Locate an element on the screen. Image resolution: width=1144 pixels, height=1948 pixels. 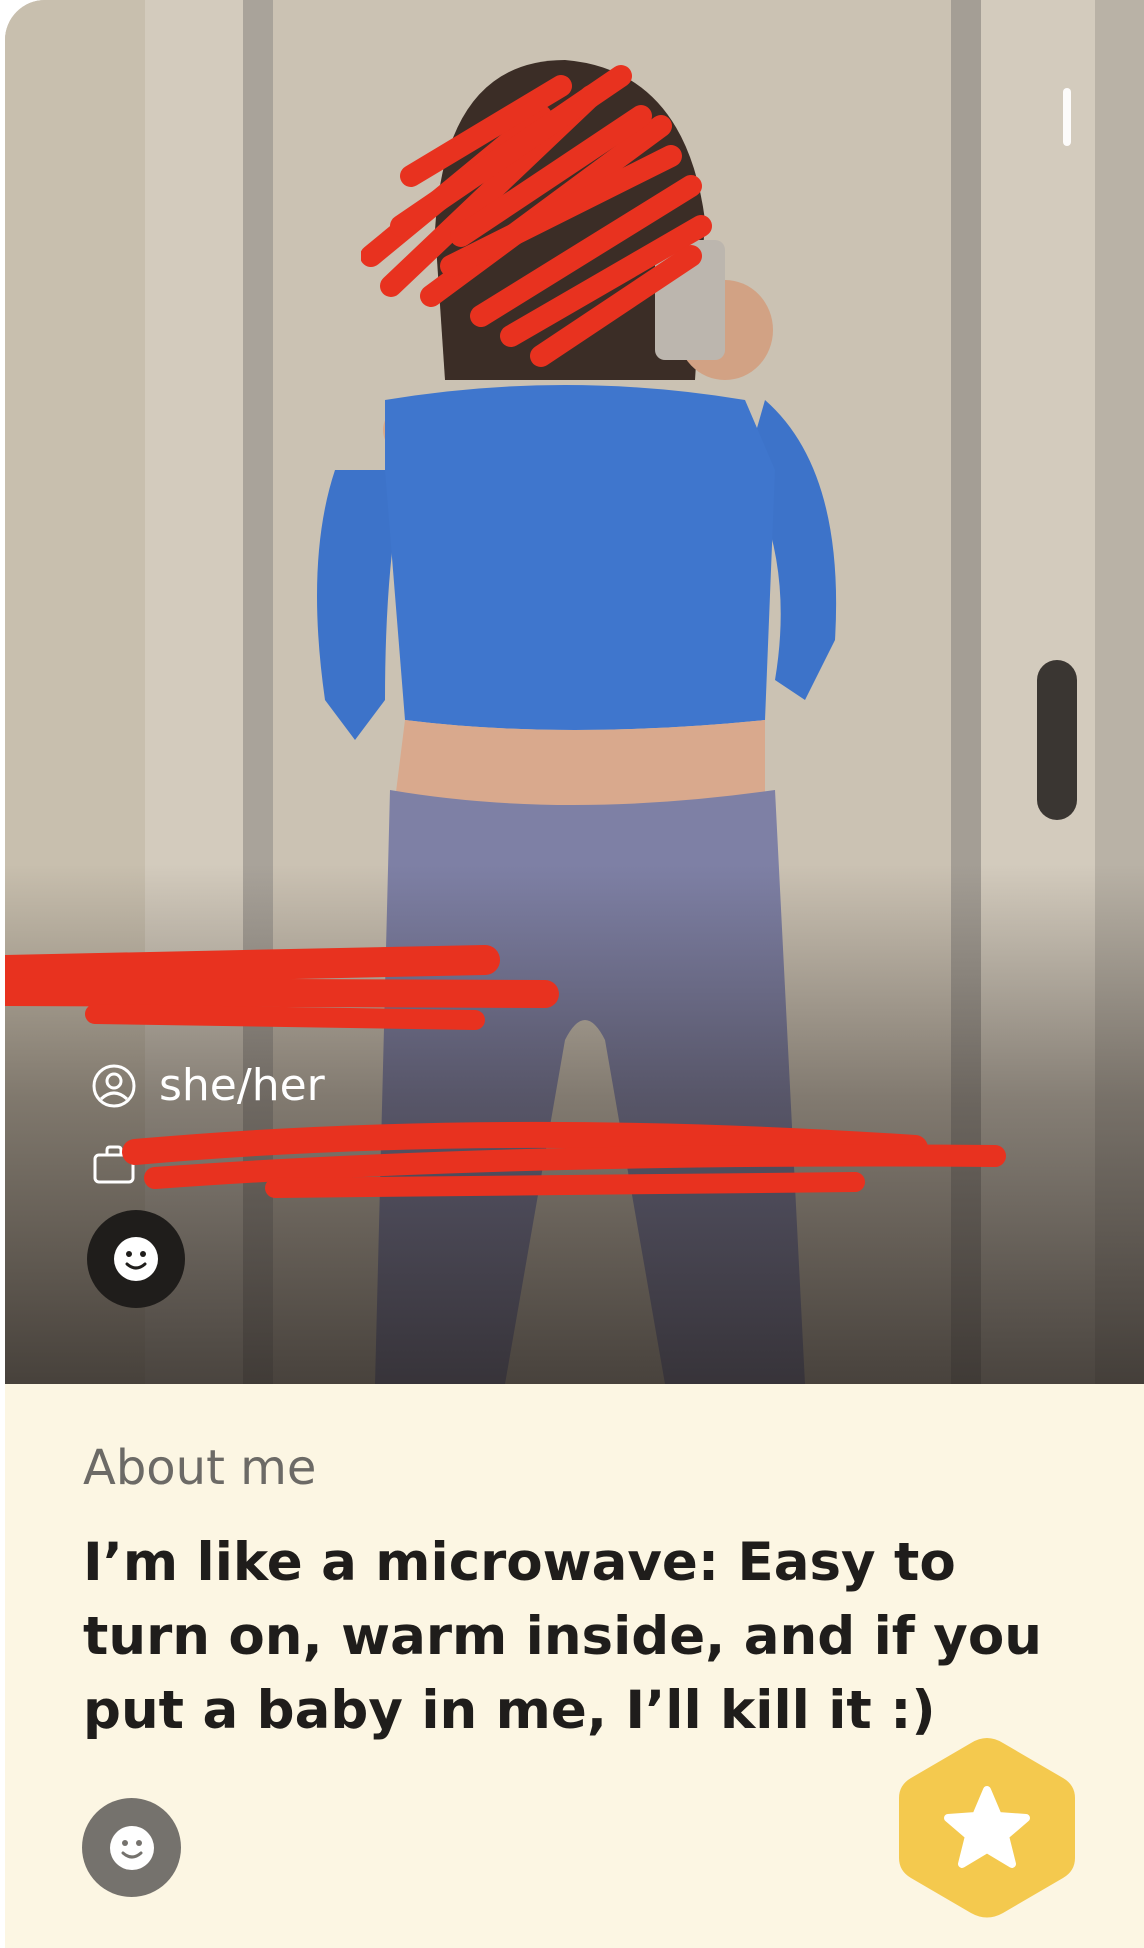
pronouns-text: she/her is located at coordinates (242, 1085).